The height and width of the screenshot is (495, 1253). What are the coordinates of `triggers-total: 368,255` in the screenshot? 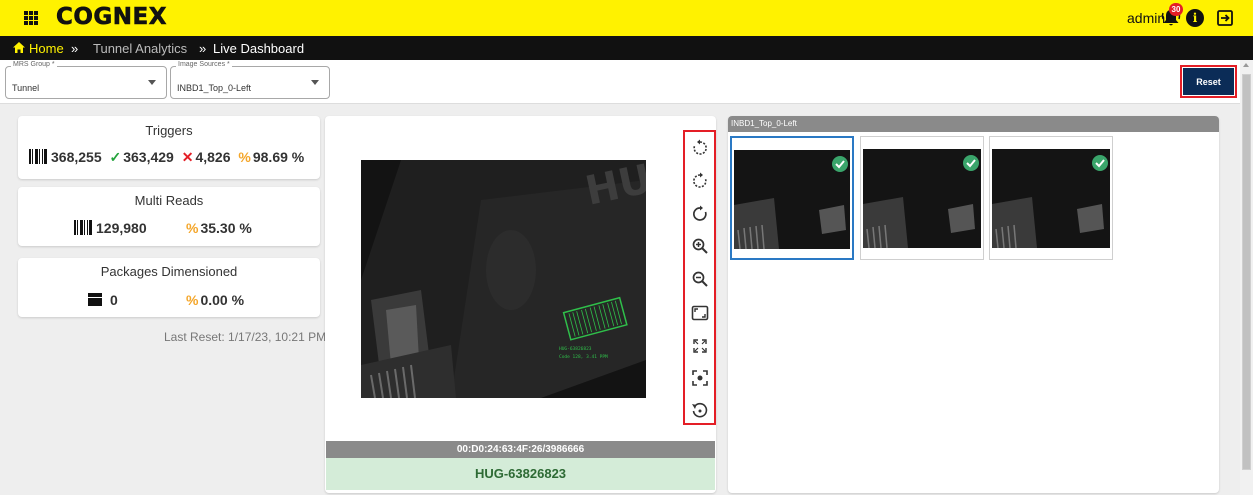 It's located at (76, 157).